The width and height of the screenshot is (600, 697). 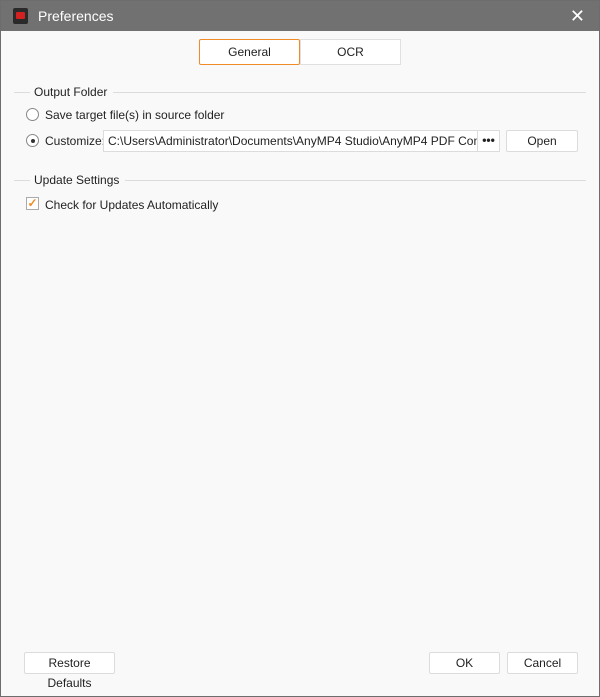 What do you see at coordinates (300, 92) in the screenshot?
I see `output-folder-section: Output Folder` at bounding box center [300, 92].